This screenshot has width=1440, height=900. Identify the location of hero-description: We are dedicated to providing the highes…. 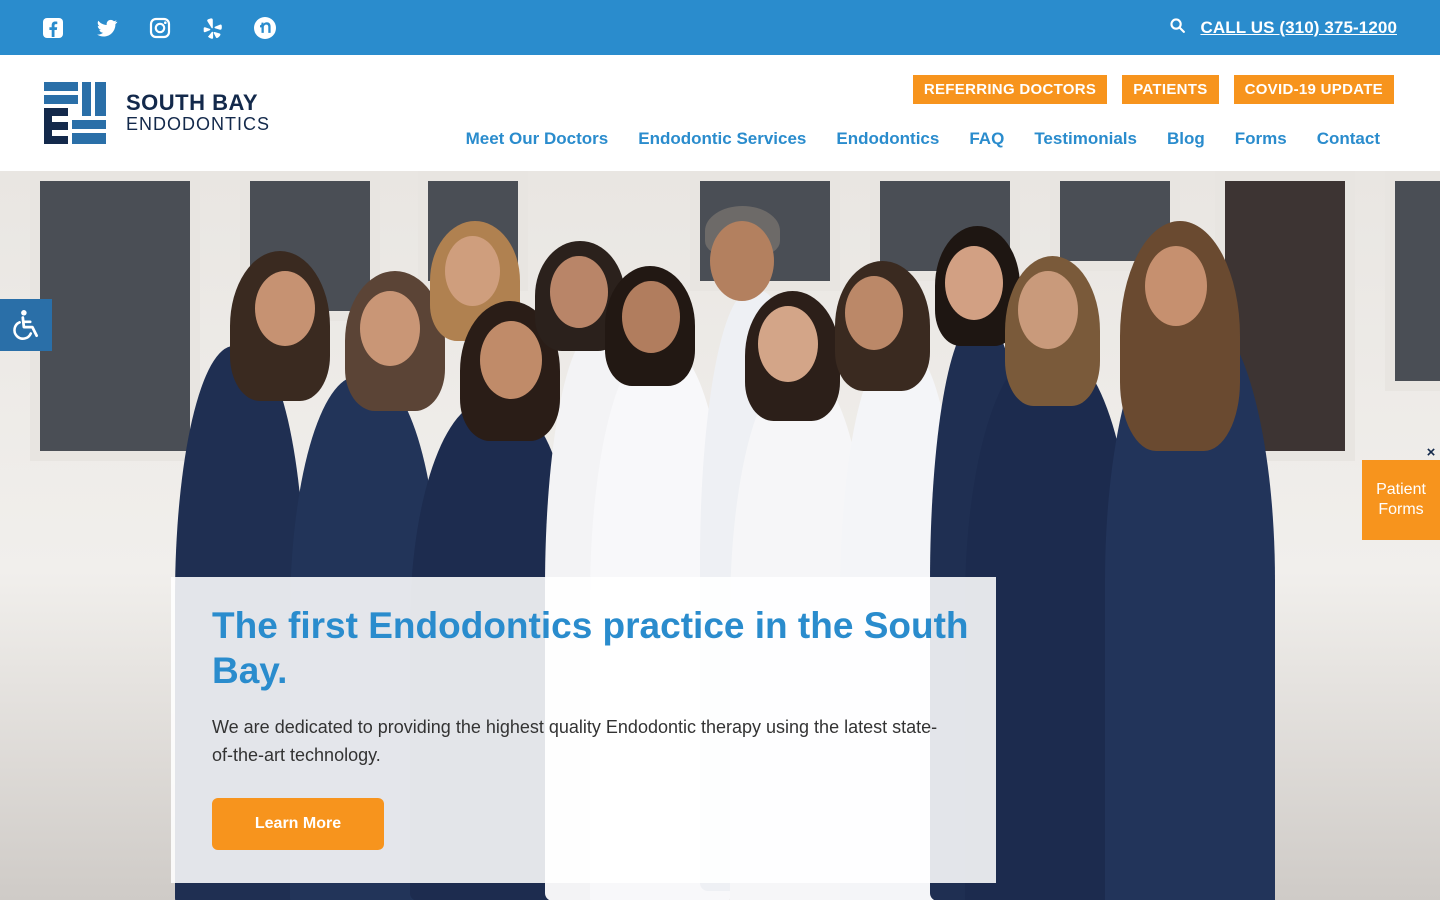
(575, 741).